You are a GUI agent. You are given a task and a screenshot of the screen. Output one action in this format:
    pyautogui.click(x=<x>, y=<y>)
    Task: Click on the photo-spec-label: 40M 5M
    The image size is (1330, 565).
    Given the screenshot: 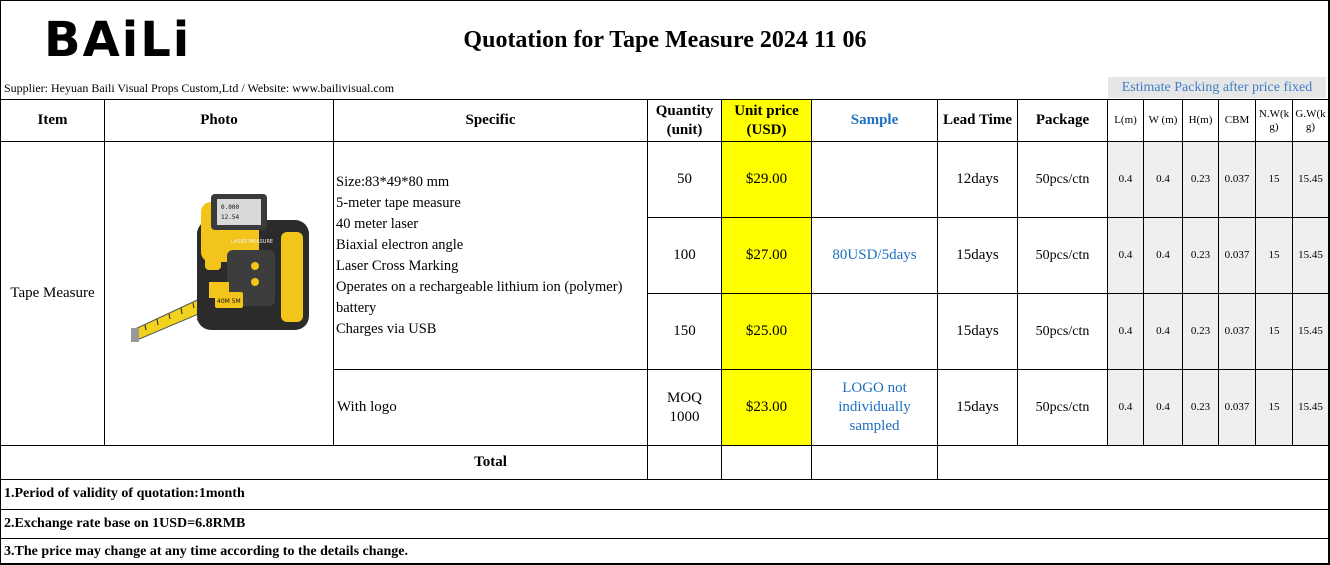 What is the action you would take?
    pyautogui.click(x=229, y=301)
    